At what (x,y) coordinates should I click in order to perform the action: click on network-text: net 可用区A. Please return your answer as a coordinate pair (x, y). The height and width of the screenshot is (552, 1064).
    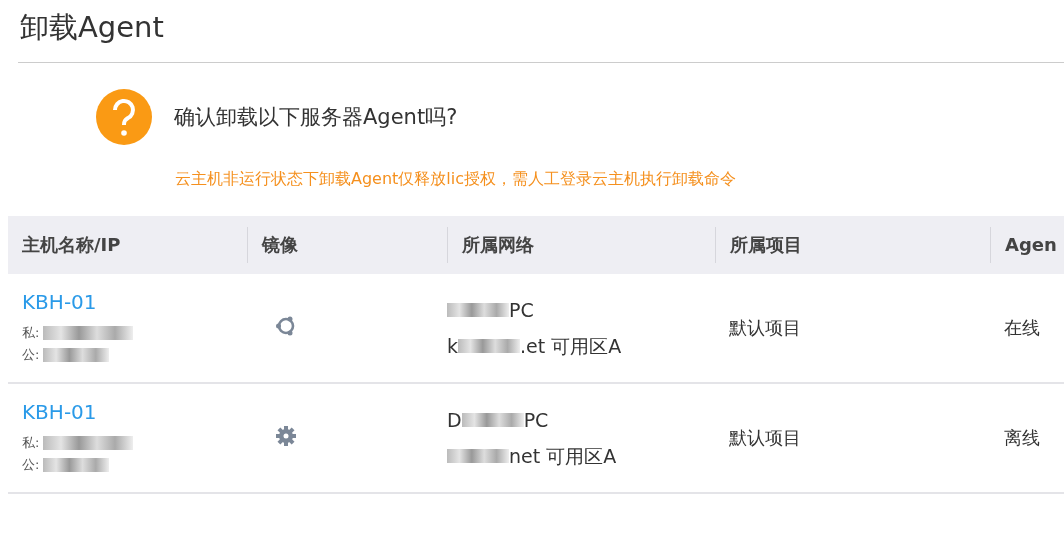
    Looking at the image, I should click on (563, 456).